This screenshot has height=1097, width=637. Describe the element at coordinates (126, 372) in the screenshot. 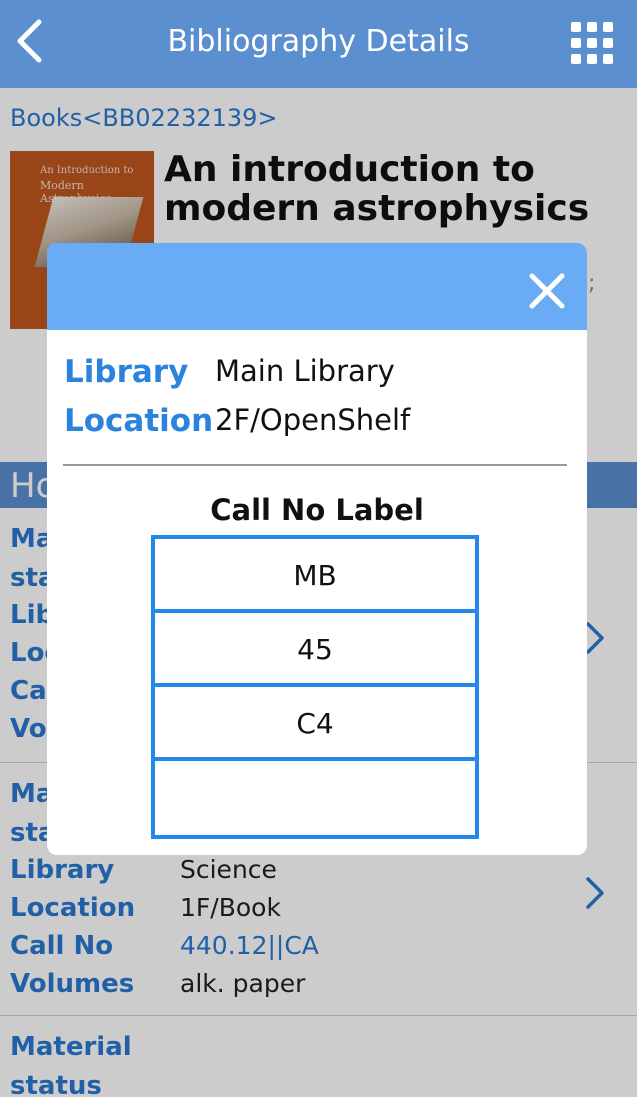

I see `library-label: Library` at that location.